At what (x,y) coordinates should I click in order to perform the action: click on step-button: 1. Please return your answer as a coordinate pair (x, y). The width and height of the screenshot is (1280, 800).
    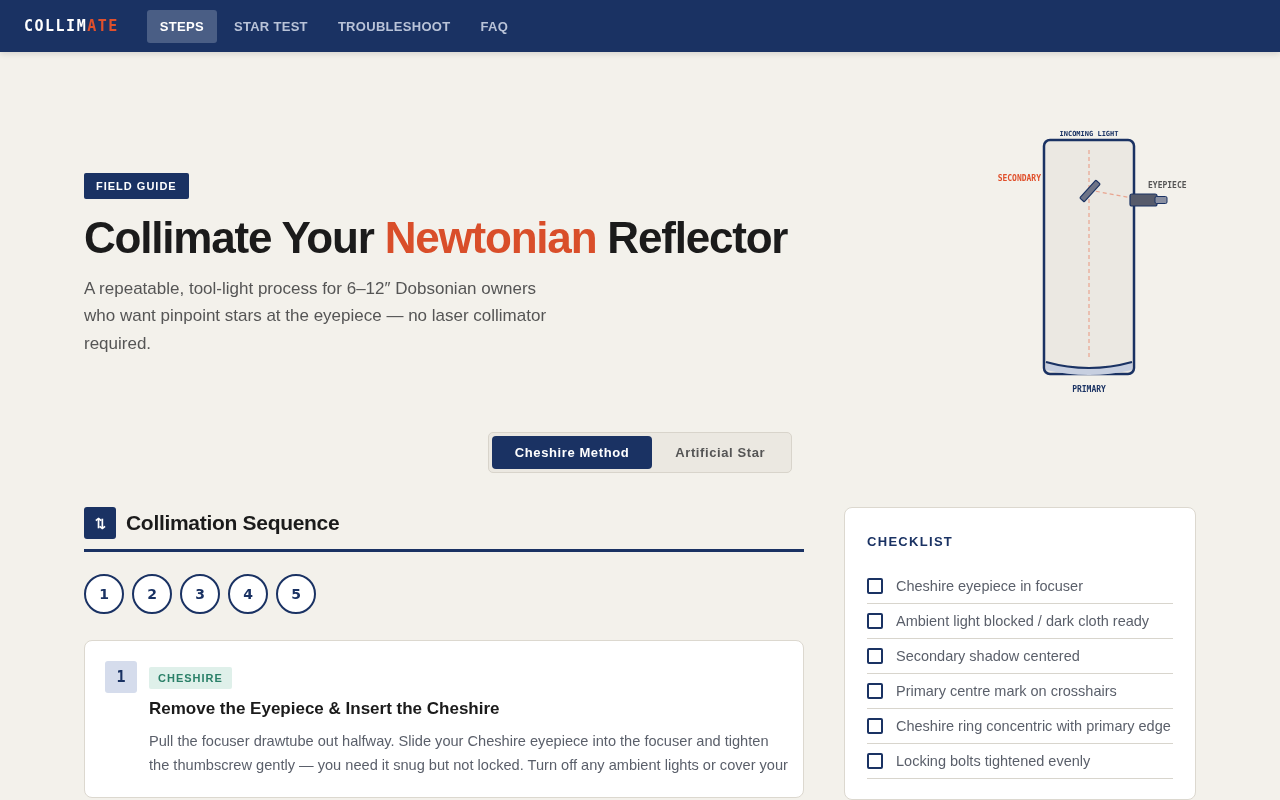
    Looking at the image, I should click on (104, 594).